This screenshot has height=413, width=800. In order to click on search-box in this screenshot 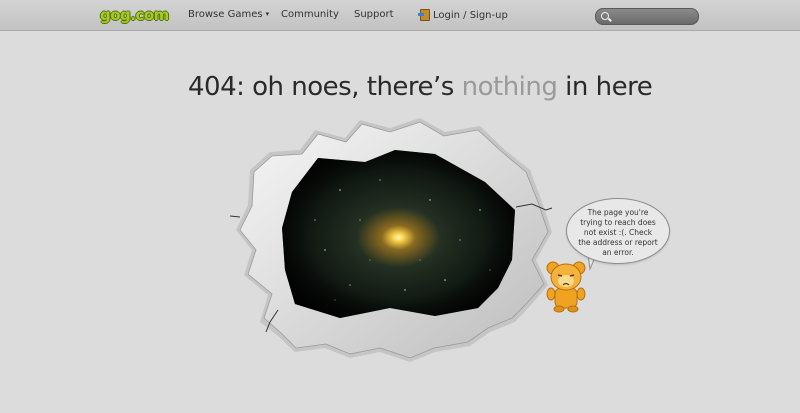, I will do `click(647, 16)`.